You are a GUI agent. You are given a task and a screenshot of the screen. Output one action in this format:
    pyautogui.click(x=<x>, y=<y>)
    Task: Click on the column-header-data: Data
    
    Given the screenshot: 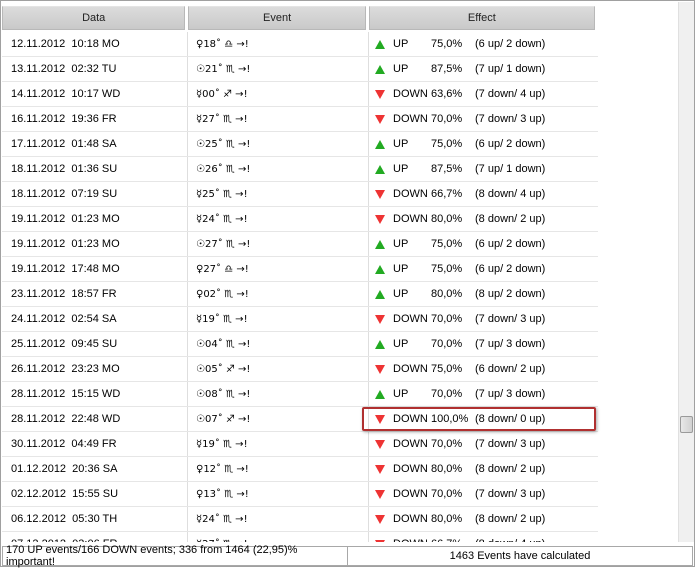 What is the action you would take?
    pyautogui.click(x=94, y=18)
    